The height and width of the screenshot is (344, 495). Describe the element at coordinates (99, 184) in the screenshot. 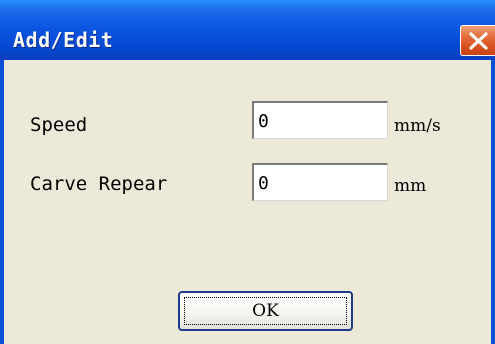

I see `carve-repeat-label: Carve Repear` at that location.